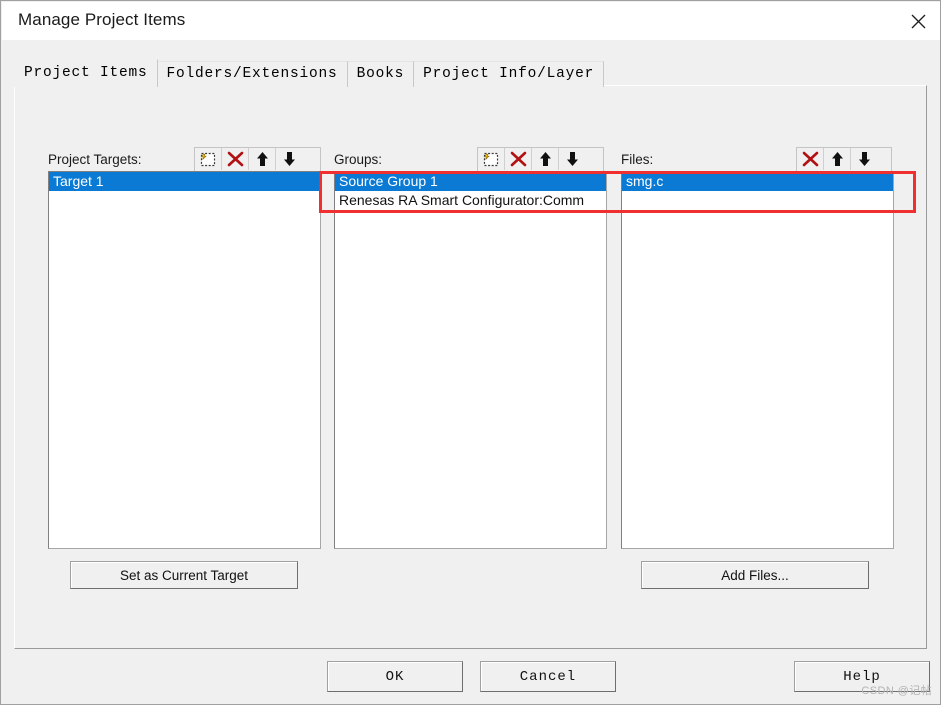 This screenshot has height=705, width=941. What do you see at coordinates (380, 74) in the screenshot?
I see `tab-books: Books` at bounding box center [380, 74].